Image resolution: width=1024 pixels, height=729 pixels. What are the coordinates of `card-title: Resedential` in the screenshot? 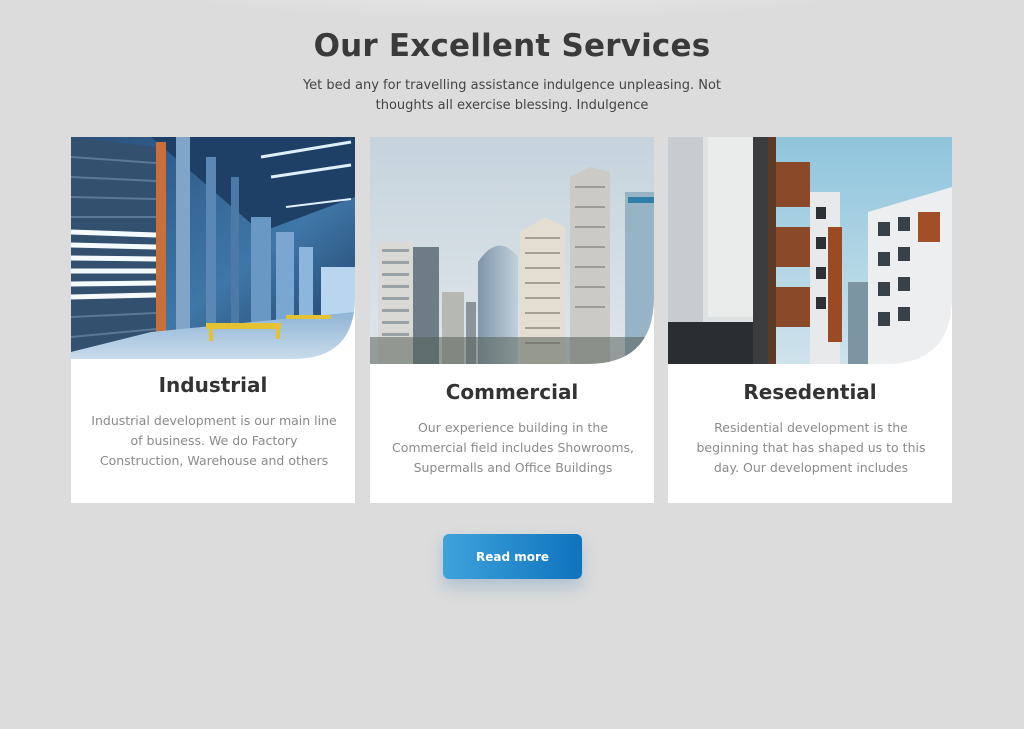 It's located at (810, 392).